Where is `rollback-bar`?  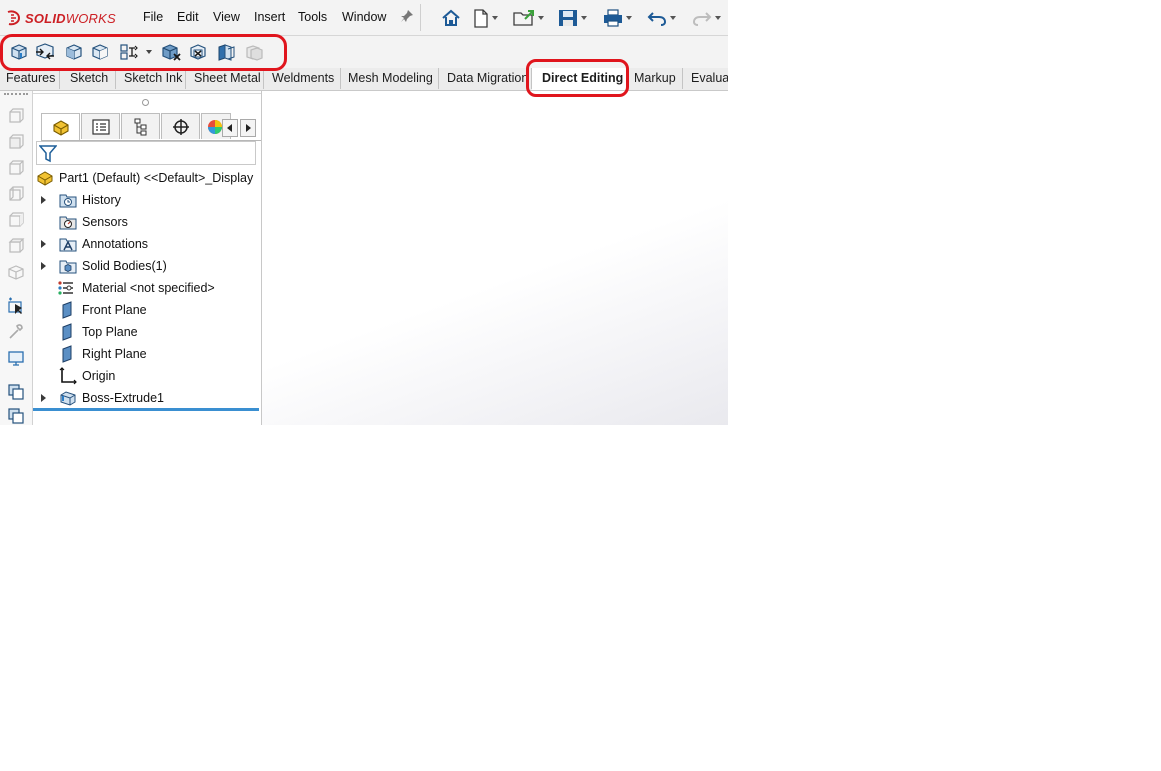
rollback-bar is located at coordinates (146, 409).